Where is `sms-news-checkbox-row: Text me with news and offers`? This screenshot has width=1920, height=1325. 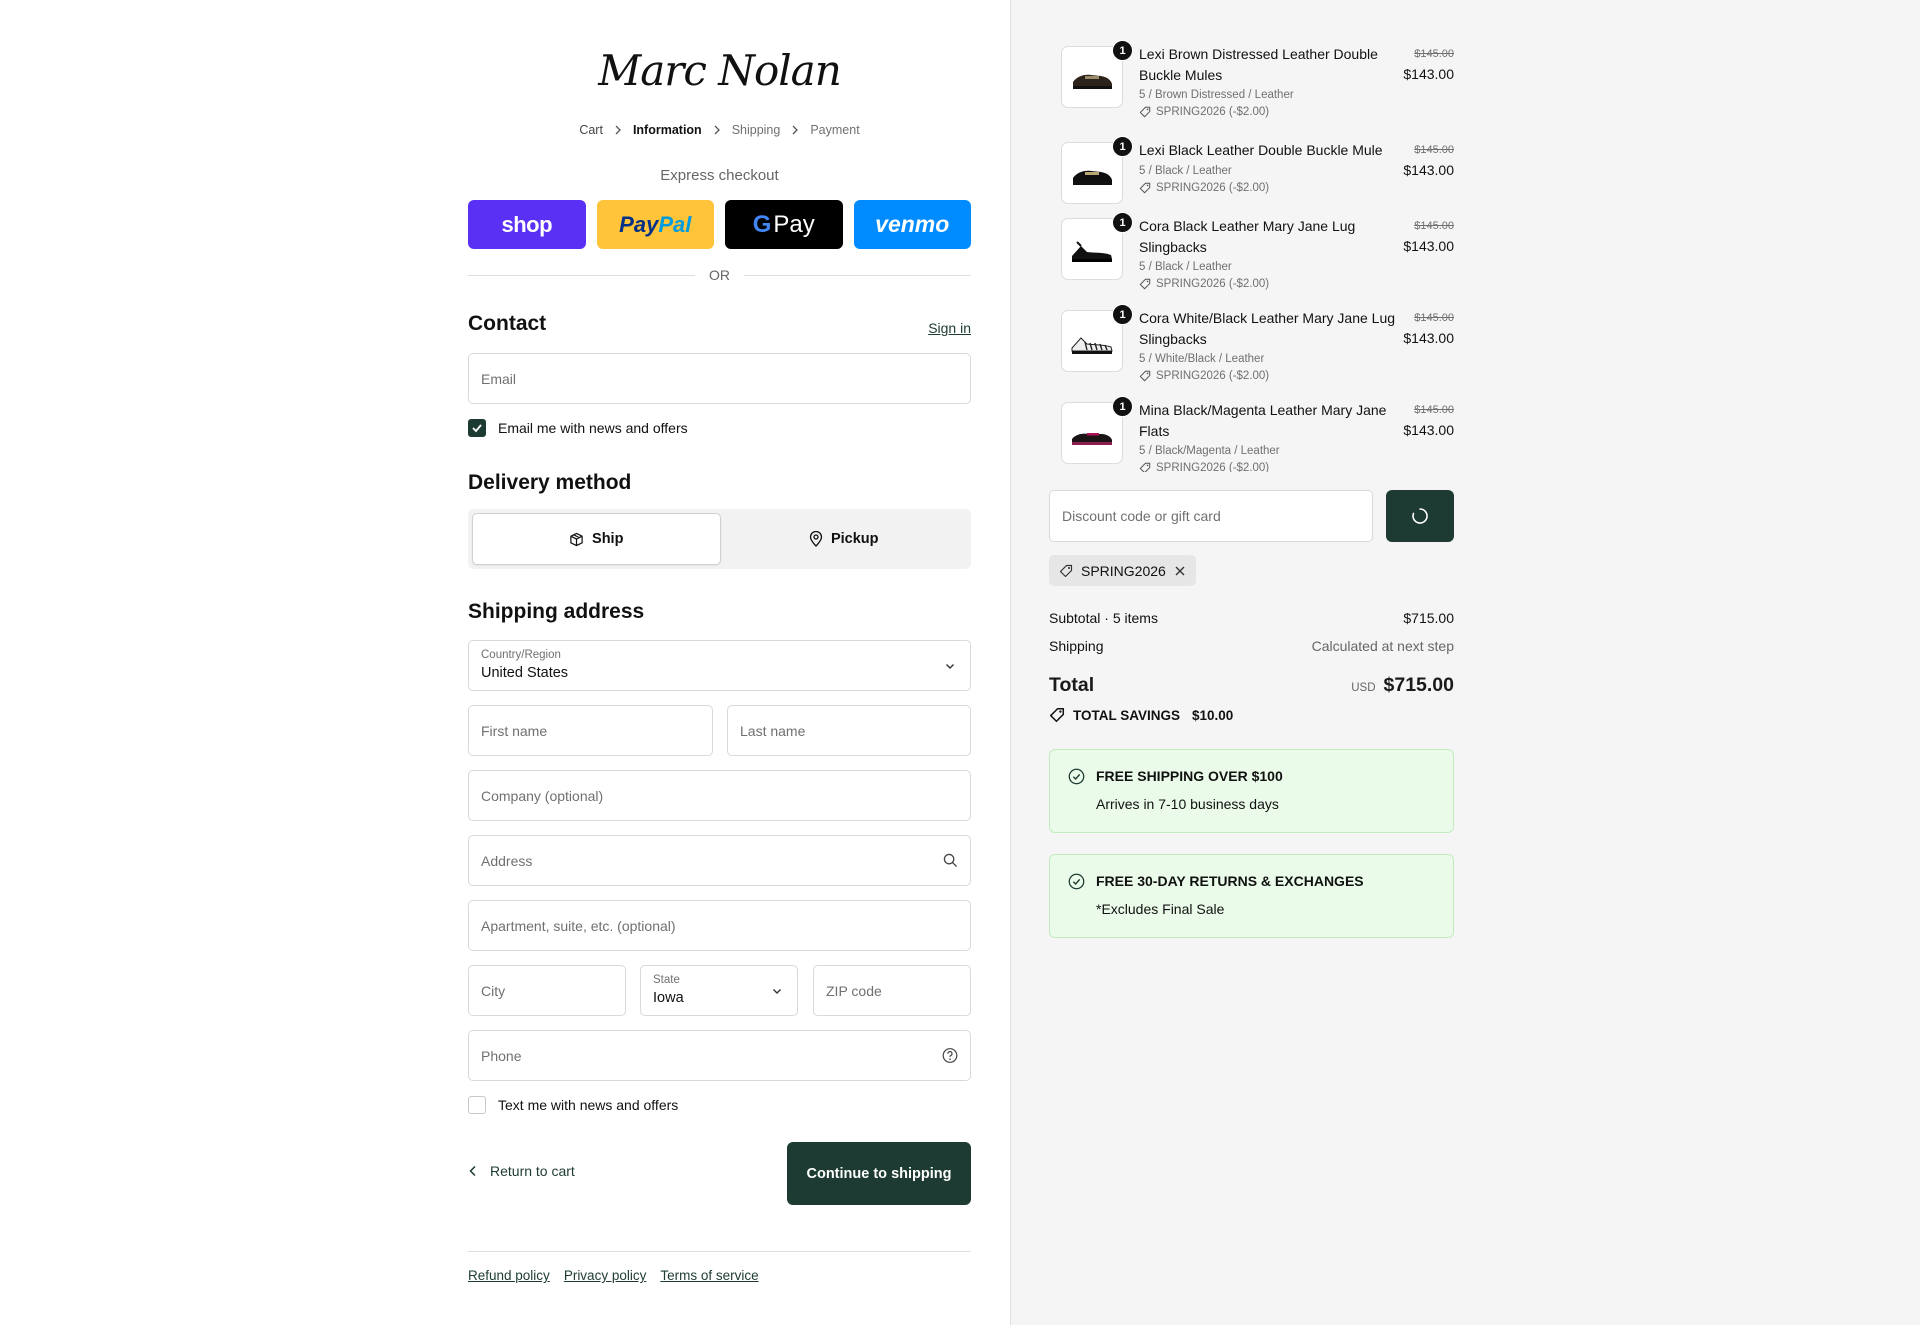
sms-news-checkbox-row: Text me with news and offers is located at coordinates (573, 1105).